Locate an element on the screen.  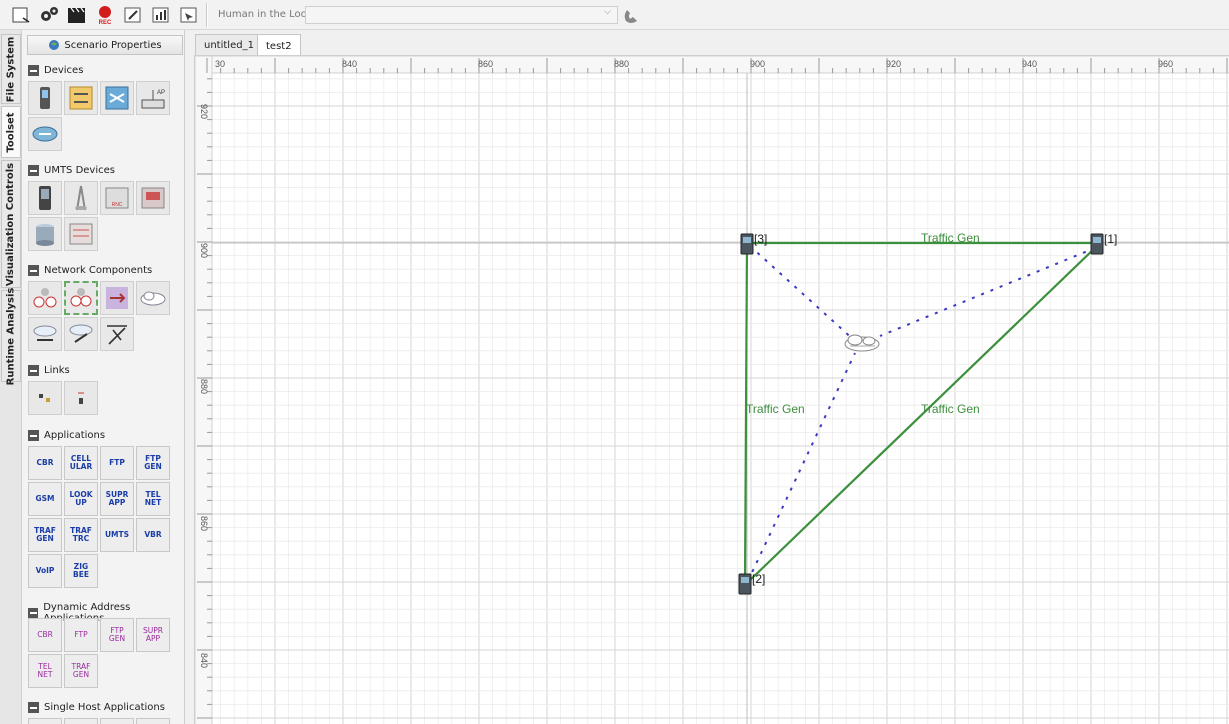
ruler-top-label: 960 is located at coordinates (1165, 64).